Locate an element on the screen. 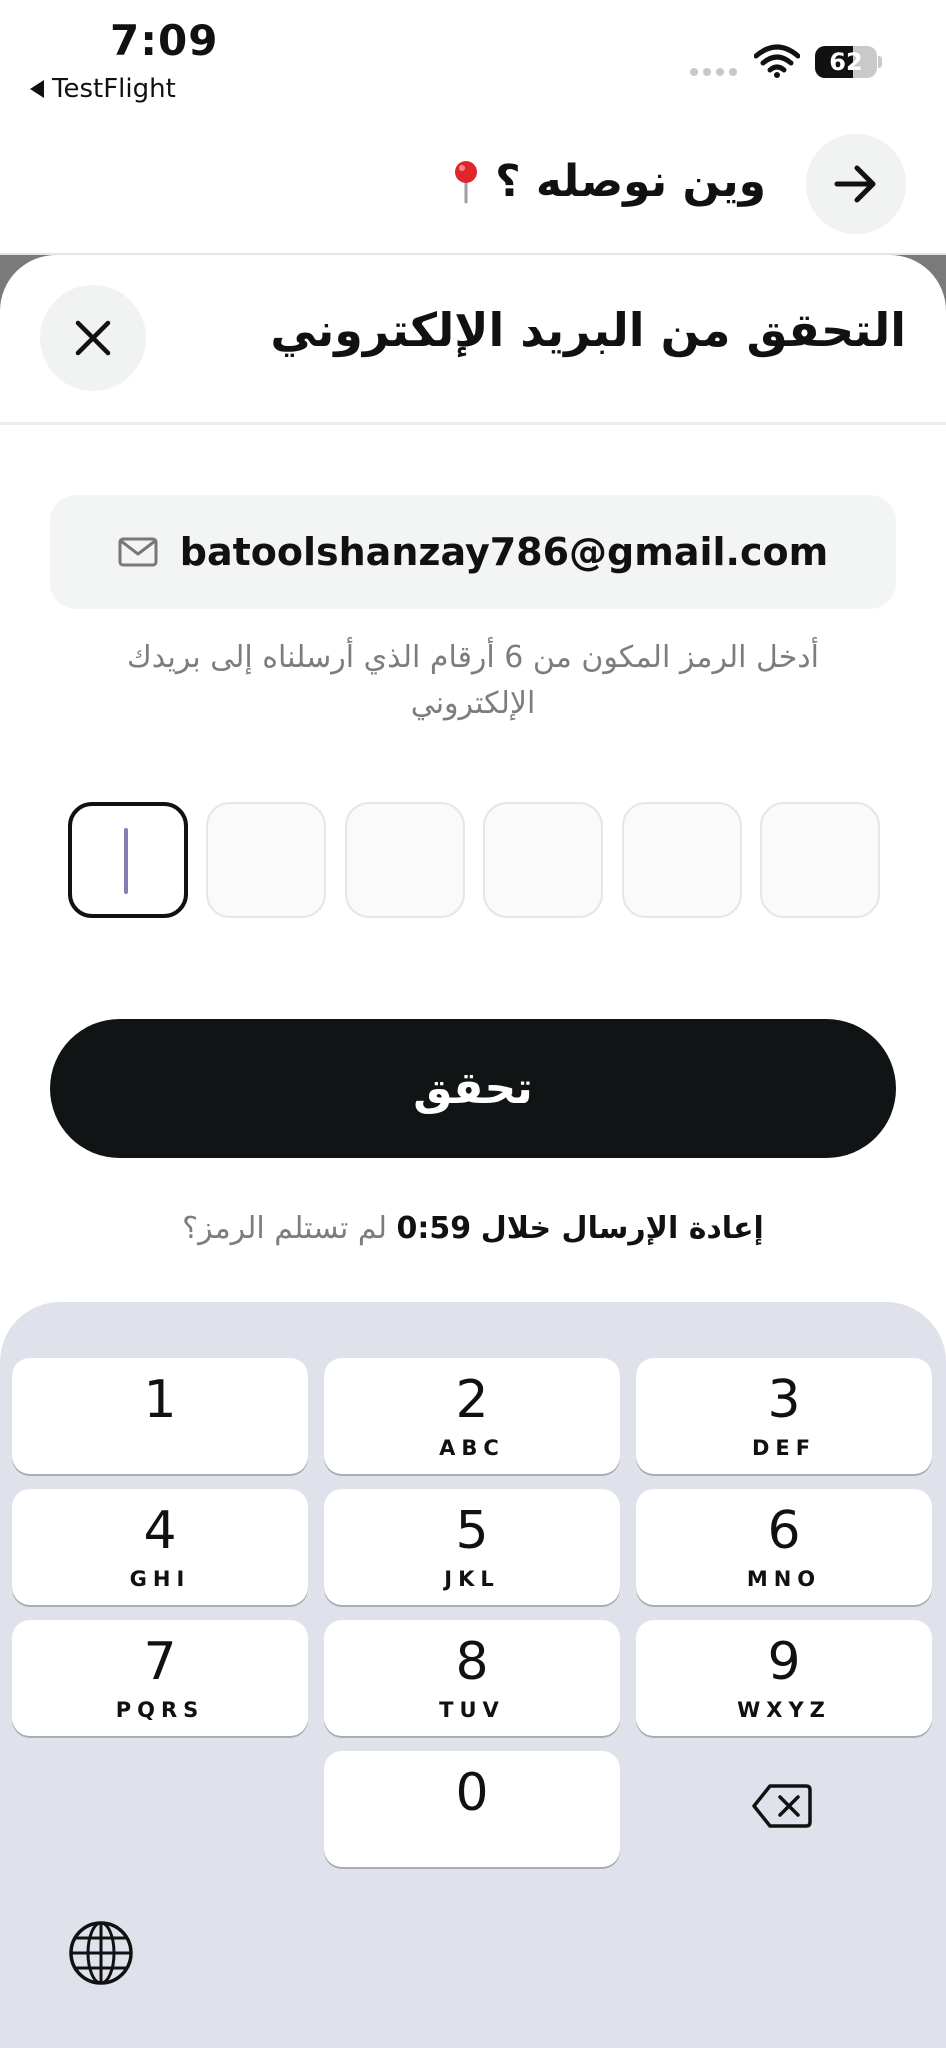 The image size is (946, 2048). key-letters: JKL is located at coordinates (472, 1579).